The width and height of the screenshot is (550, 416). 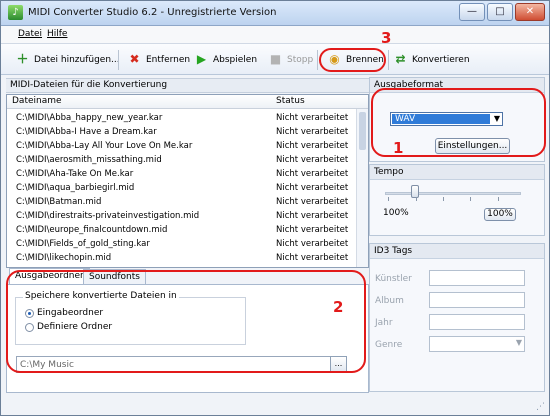 I want to click on stop-button: ■ Stopp, so click(x=290, y=59).